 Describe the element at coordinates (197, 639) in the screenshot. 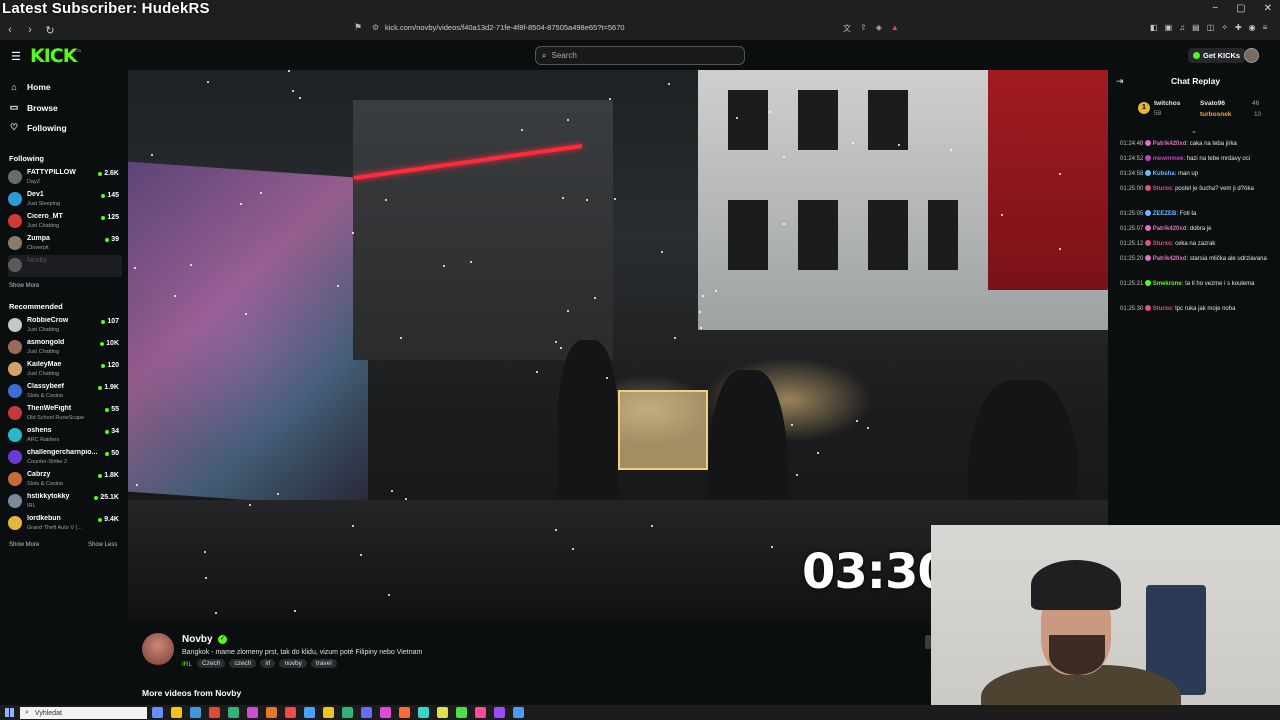

I see `streamer-name: Novby` at that location.